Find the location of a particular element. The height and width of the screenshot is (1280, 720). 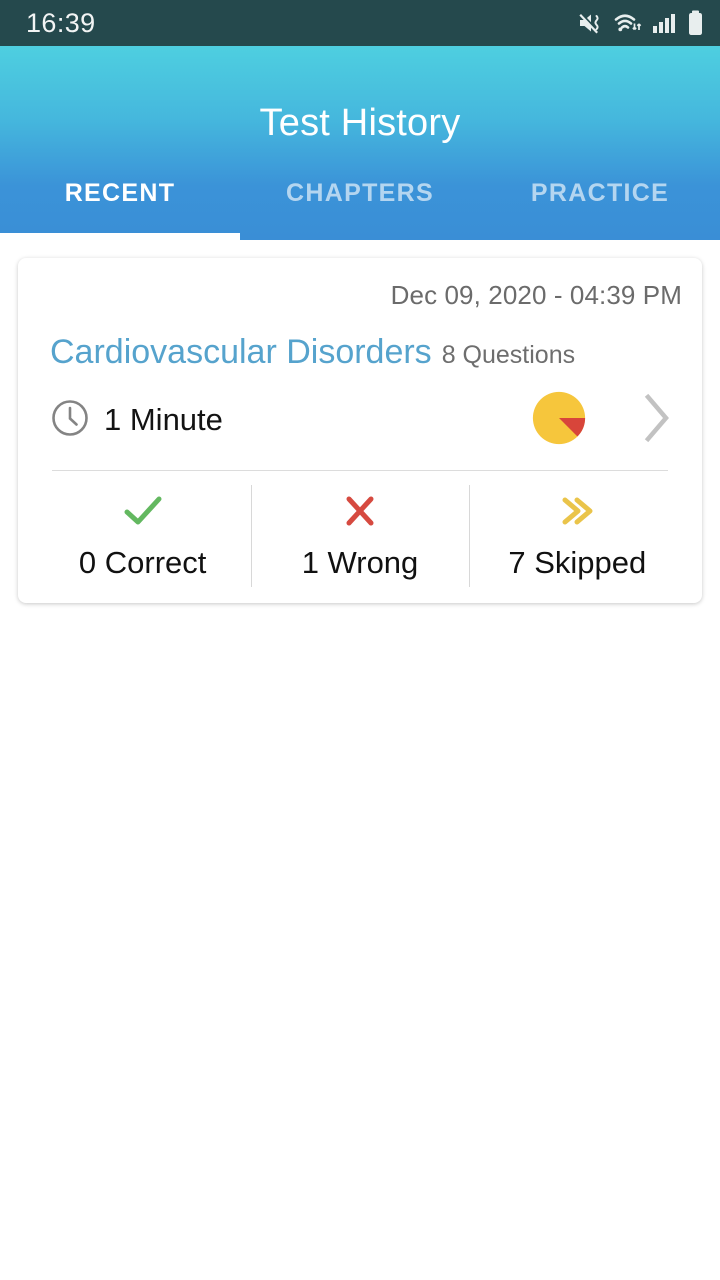

card-question-count: 8 Questions is located at coordinates (508, 355).